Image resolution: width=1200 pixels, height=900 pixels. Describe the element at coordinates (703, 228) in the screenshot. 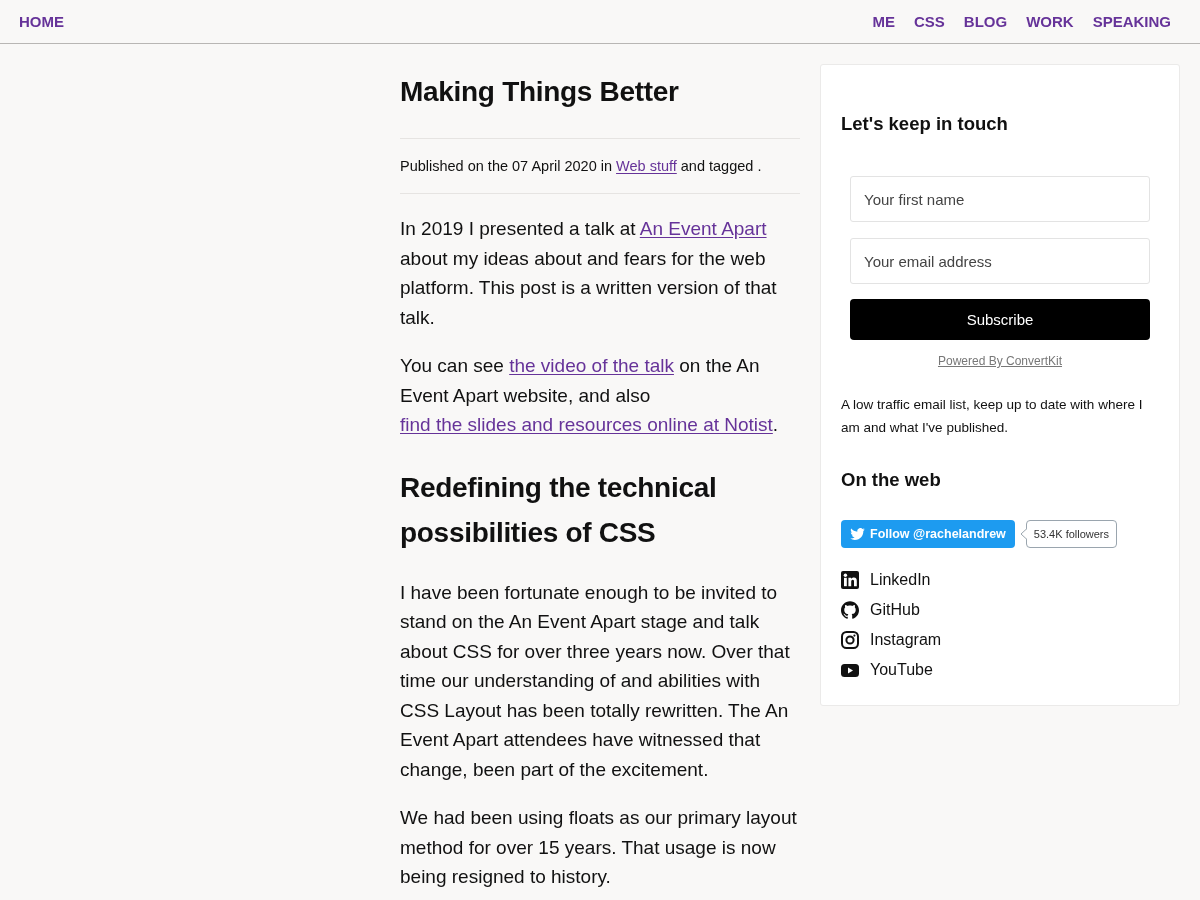

I see `text-link: An Event Apart` at that location.